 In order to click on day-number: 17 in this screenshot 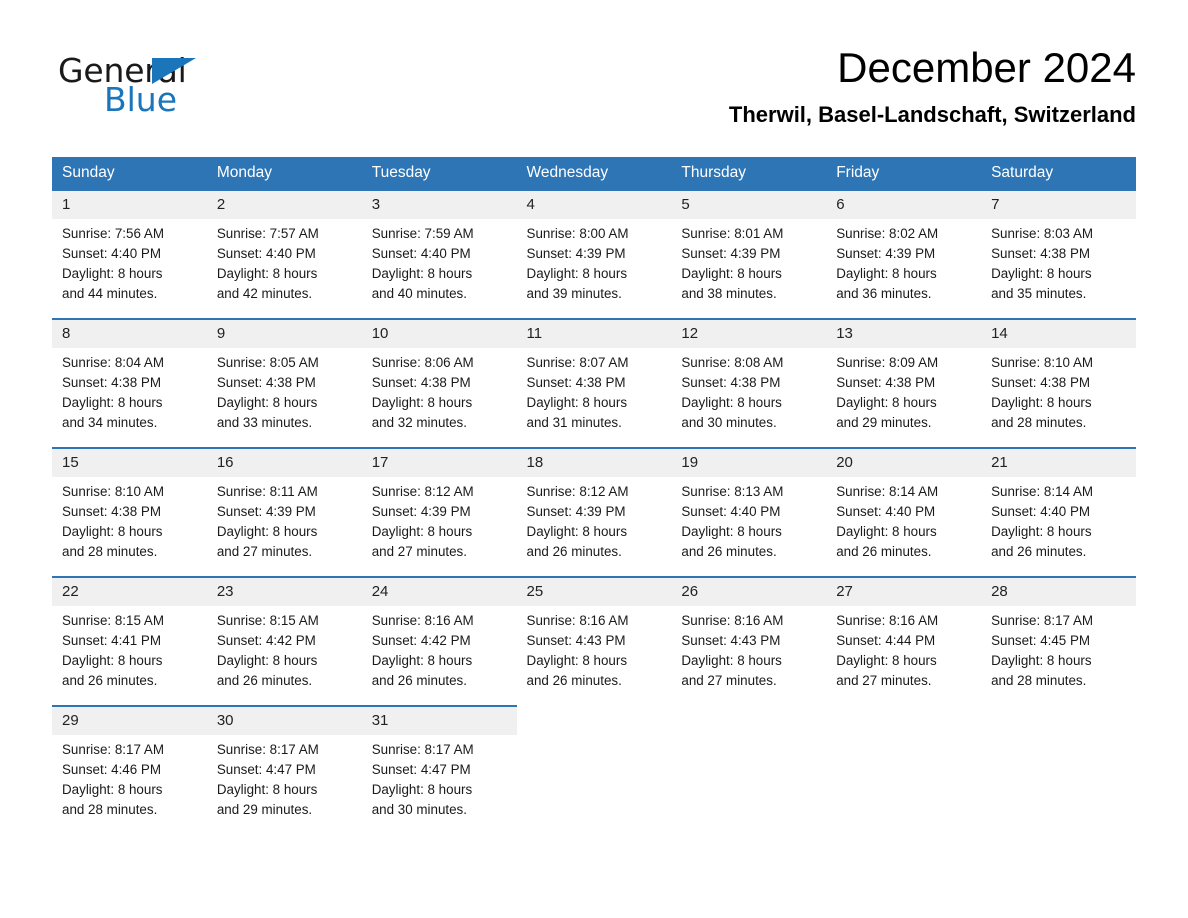, I will do `click(439, 461)`.